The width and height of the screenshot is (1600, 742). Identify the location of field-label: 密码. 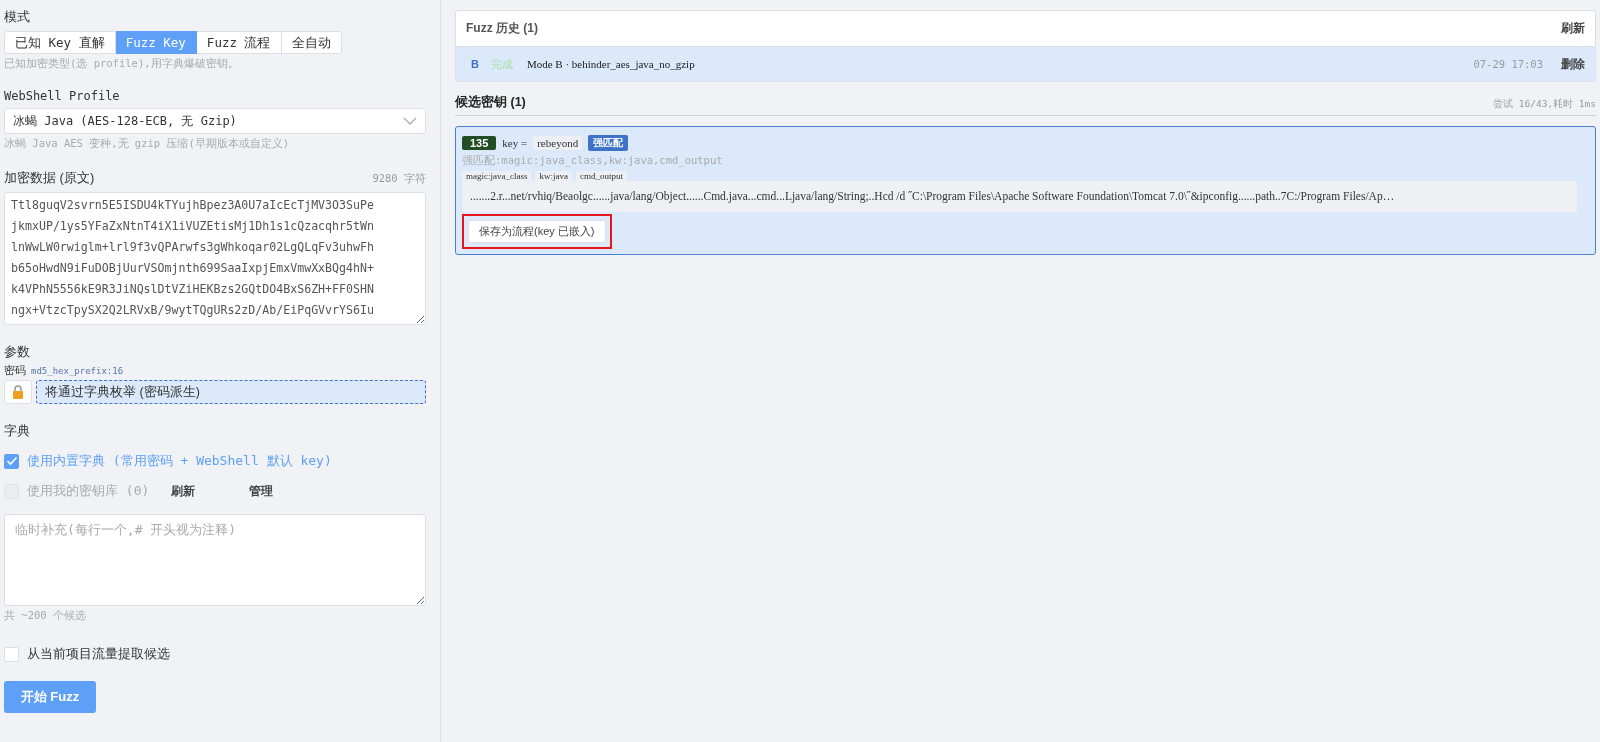
(15, 370).